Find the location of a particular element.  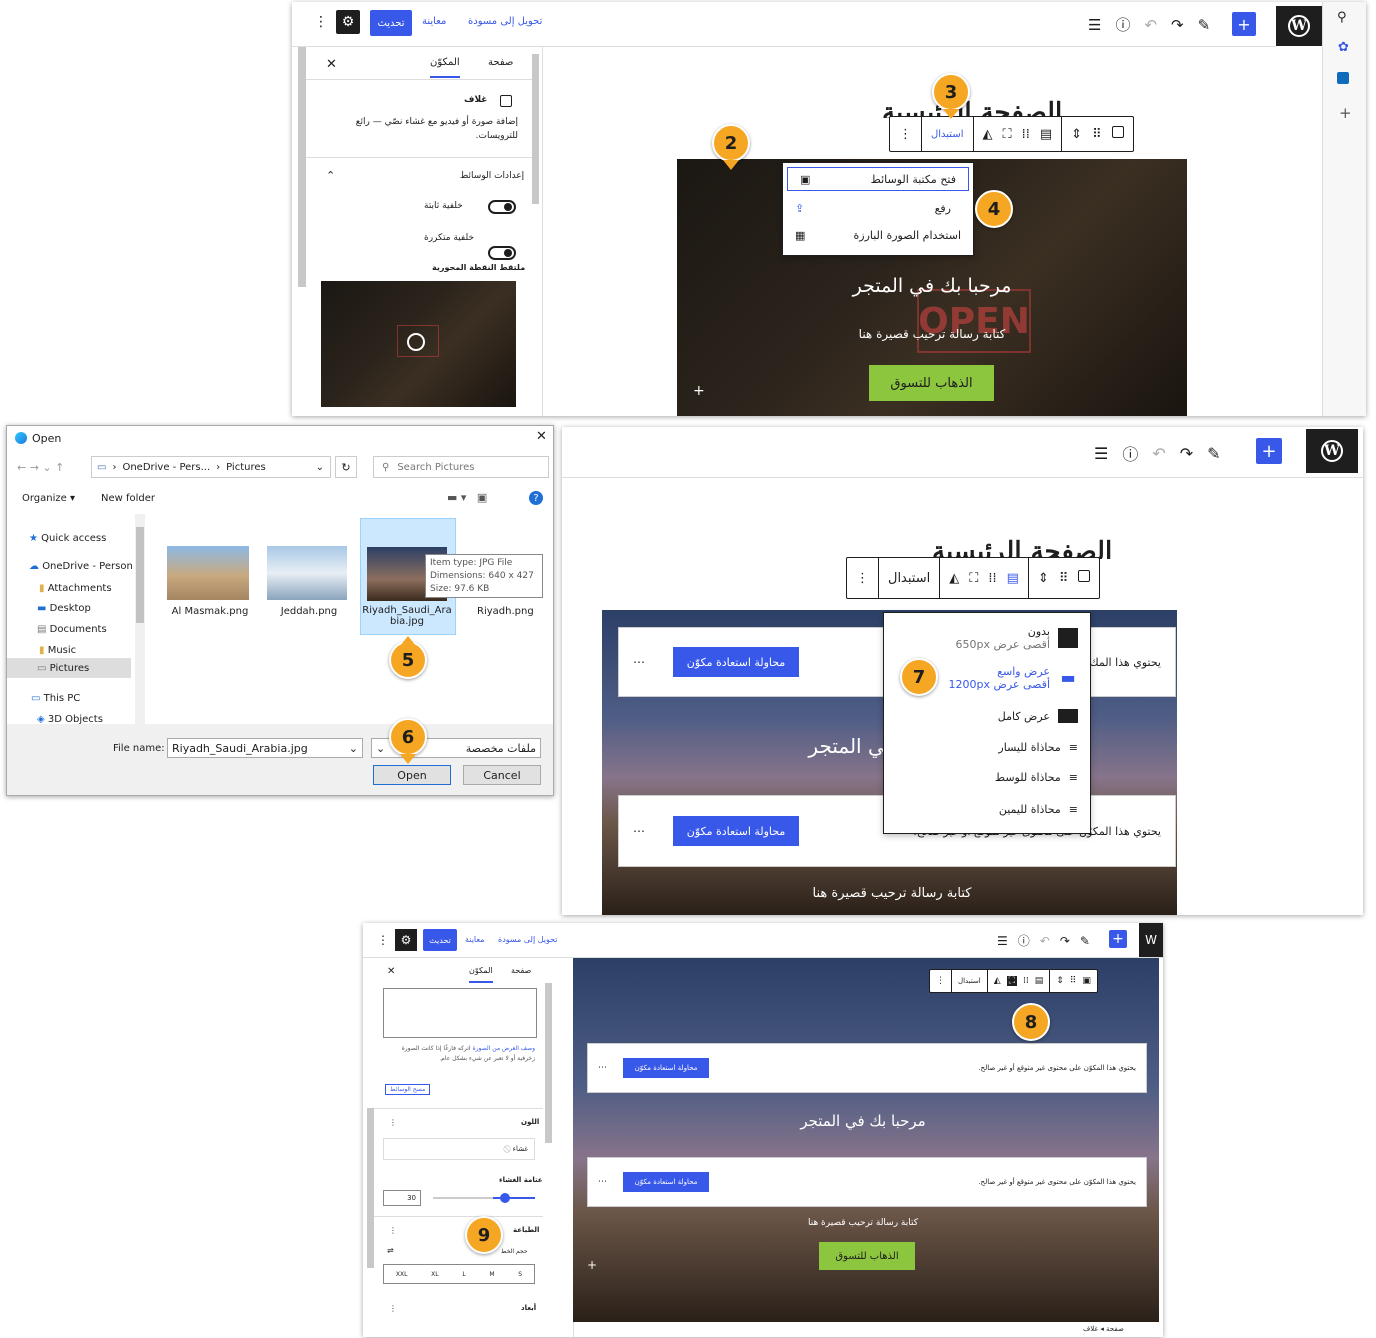

duotone-icon: ◭ is located at coordinates (988, 134).